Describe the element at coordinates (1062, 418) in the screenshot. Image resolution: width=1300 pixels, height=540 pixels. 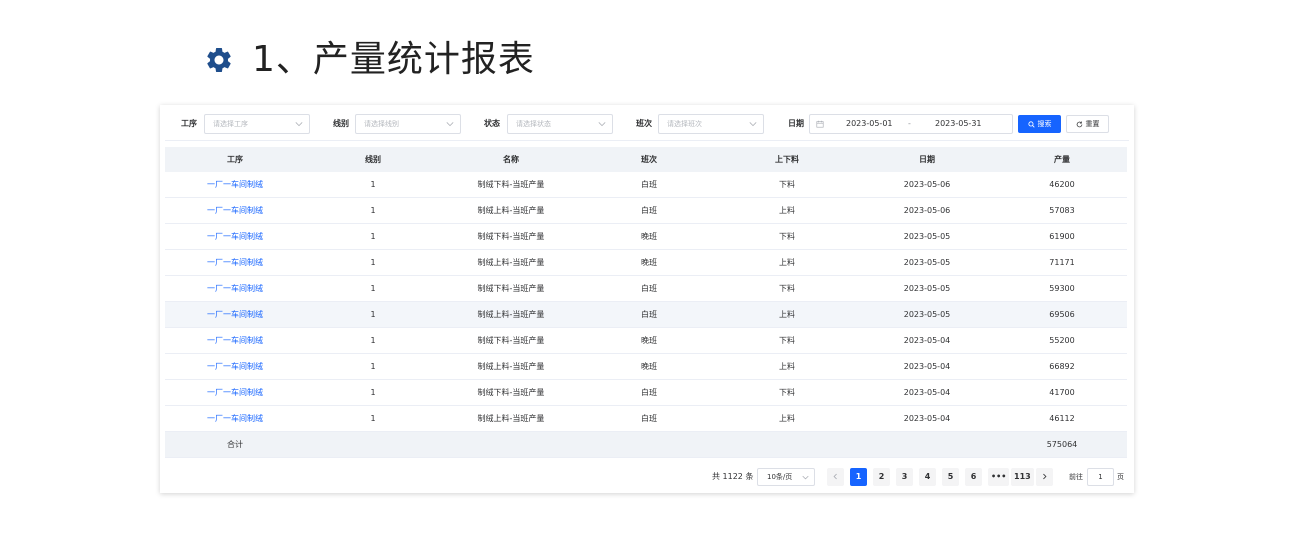
I see `table-cell: 46112` at that location.